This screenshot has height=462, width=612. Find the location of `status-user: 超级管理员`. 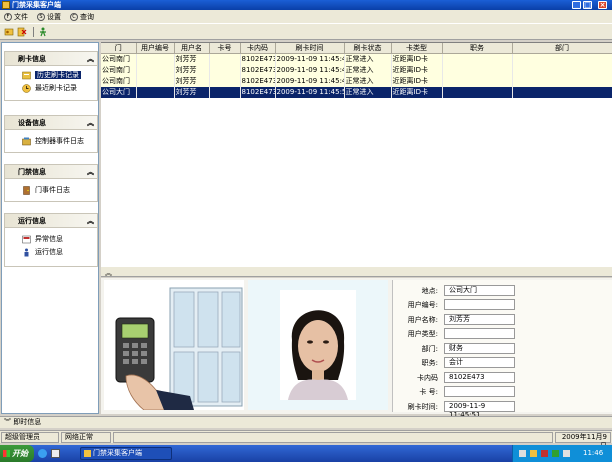

status-user: 超级管理员 is located at coordinates (30, 437).